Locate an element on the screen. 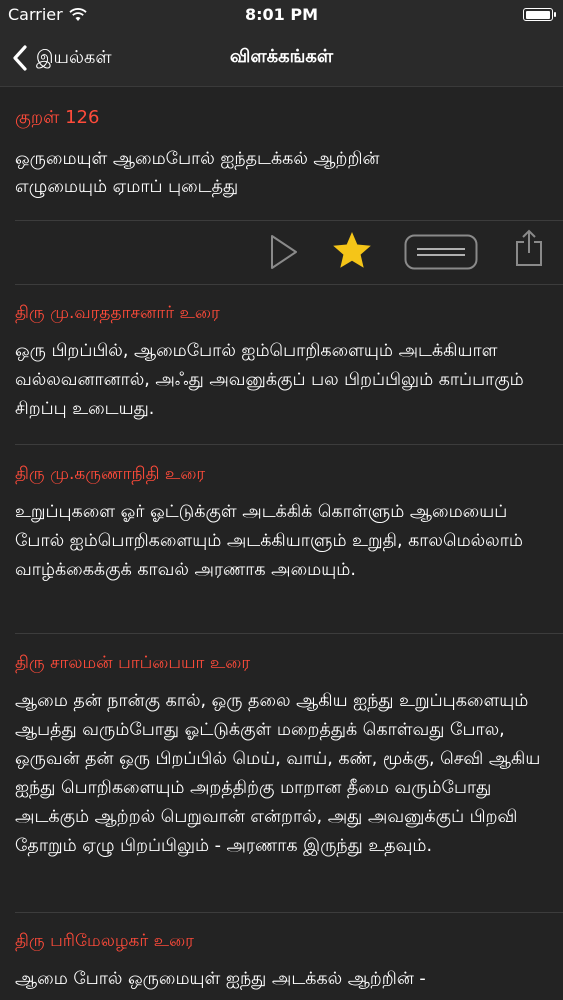 The image size is (563, 1000). page-title: விளக்கங்கள் is located at coordinates (281, 56).